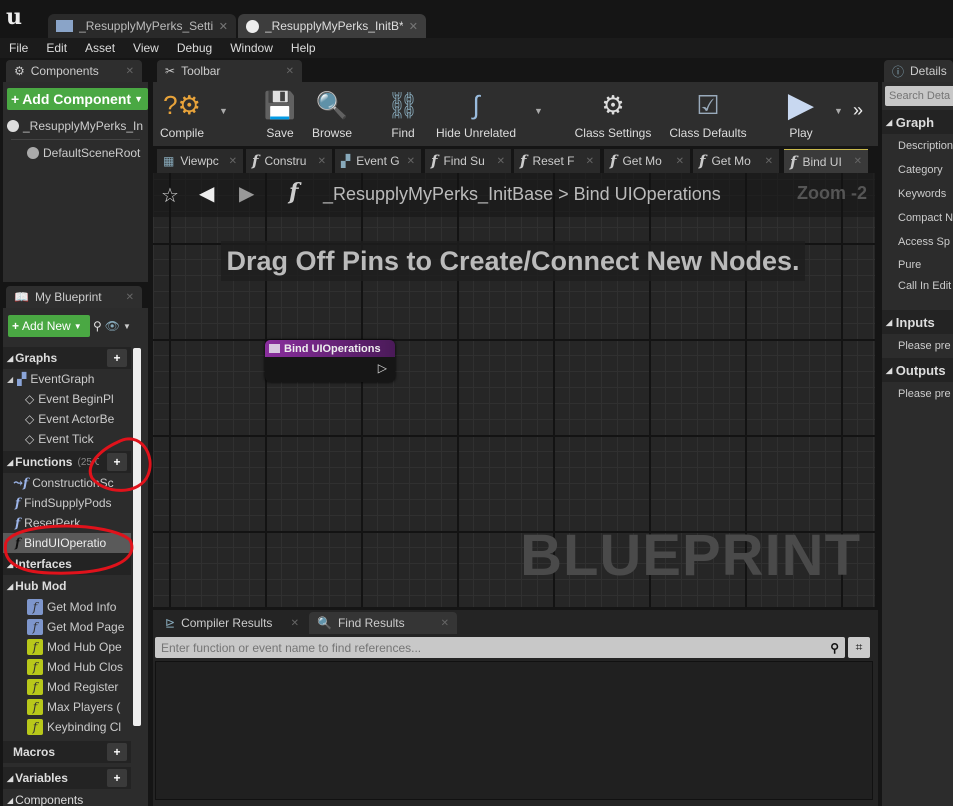 This screenshot has width=953, height=806. I want to click on play-options-dropdown: ▼, so click(838, 111).